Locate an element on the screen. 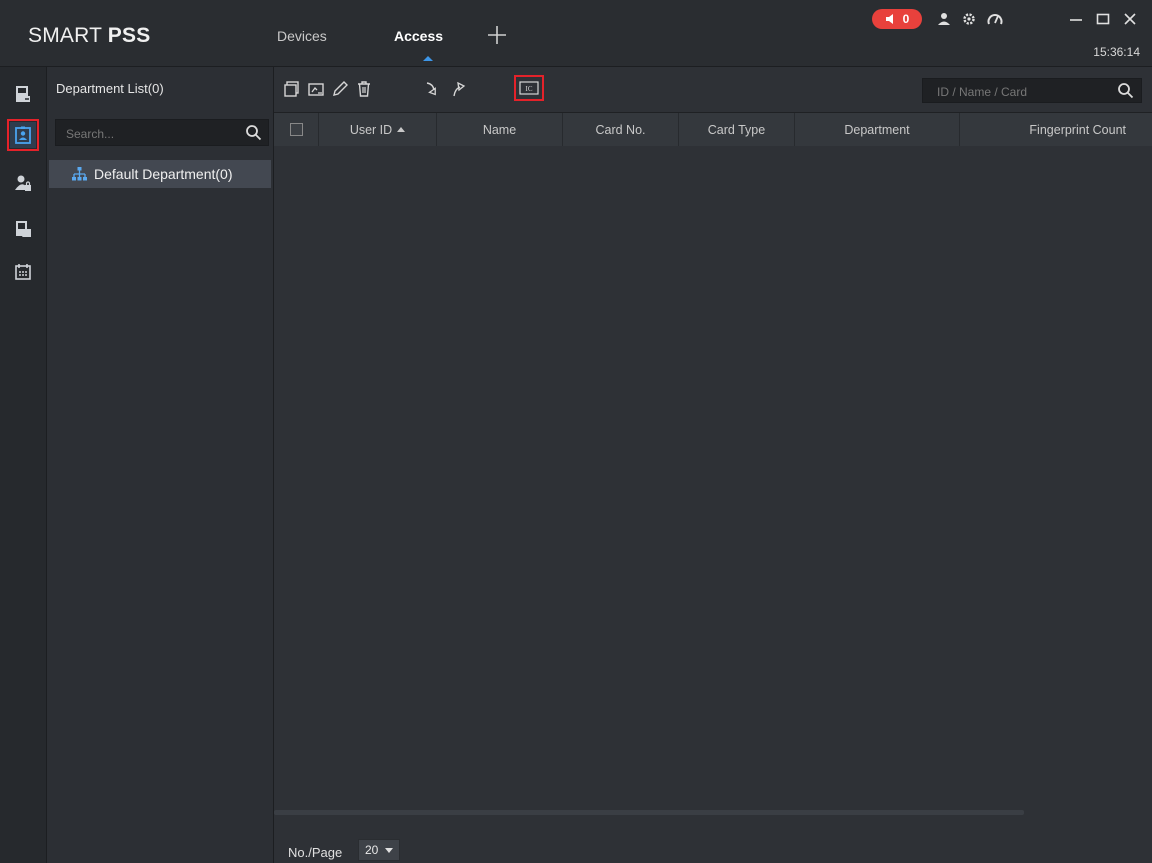 This screenshot has width=1152, height=863. export-icon is located at coordinates (459, 89).